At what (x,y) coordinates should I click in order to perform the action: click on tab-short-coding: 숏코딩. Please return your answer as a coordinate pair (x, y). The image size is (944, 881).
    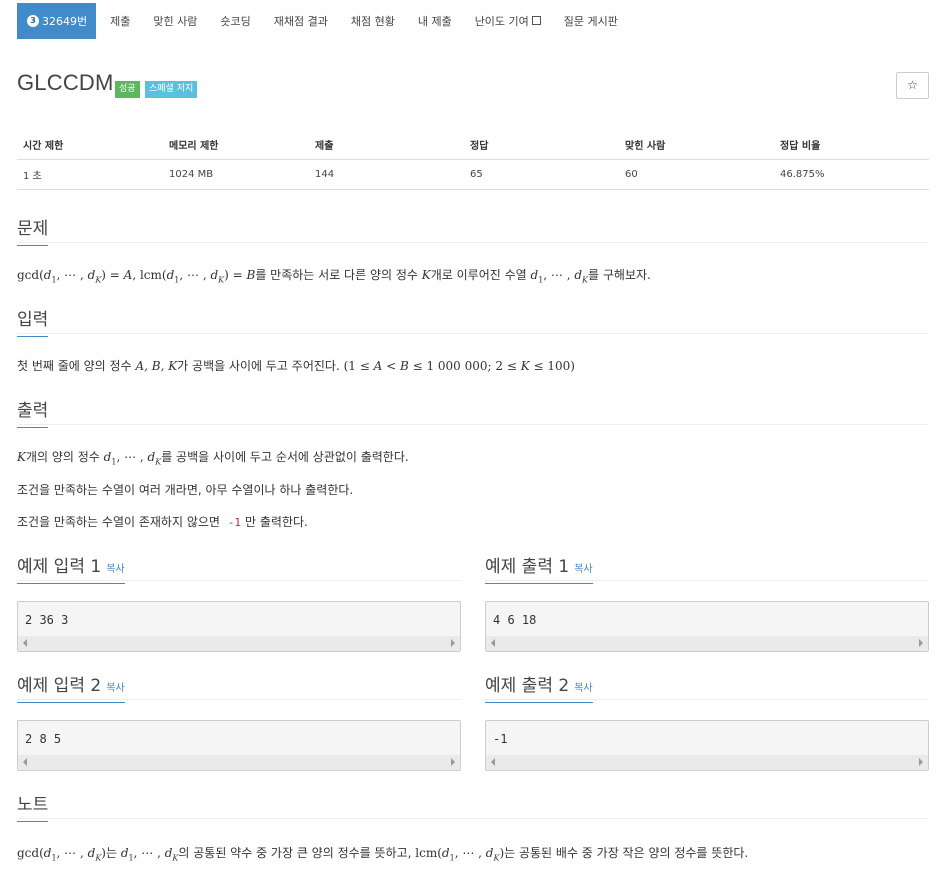
    Looking at the image, I should click on (232, 21).